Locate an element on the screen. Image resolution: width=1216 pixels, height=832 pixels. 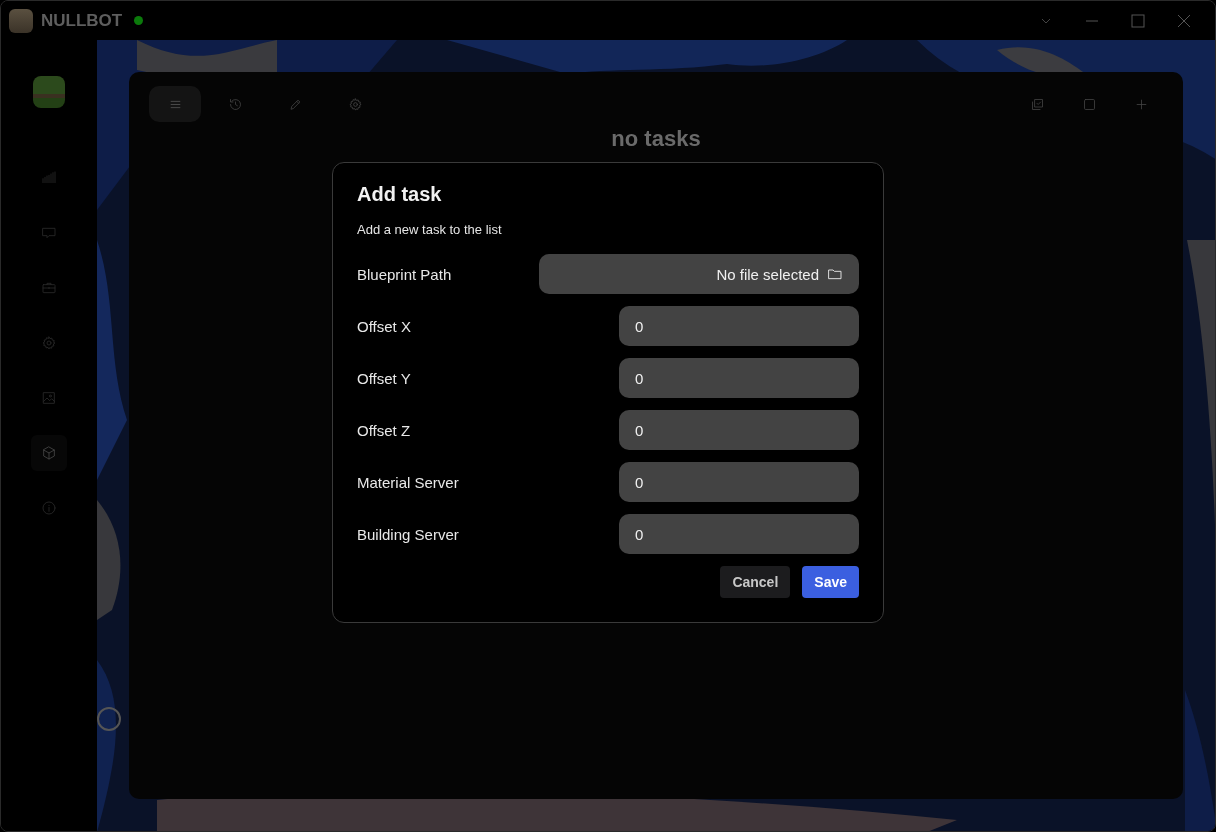
field-label: Building Server is located at coordinates (408, 534).